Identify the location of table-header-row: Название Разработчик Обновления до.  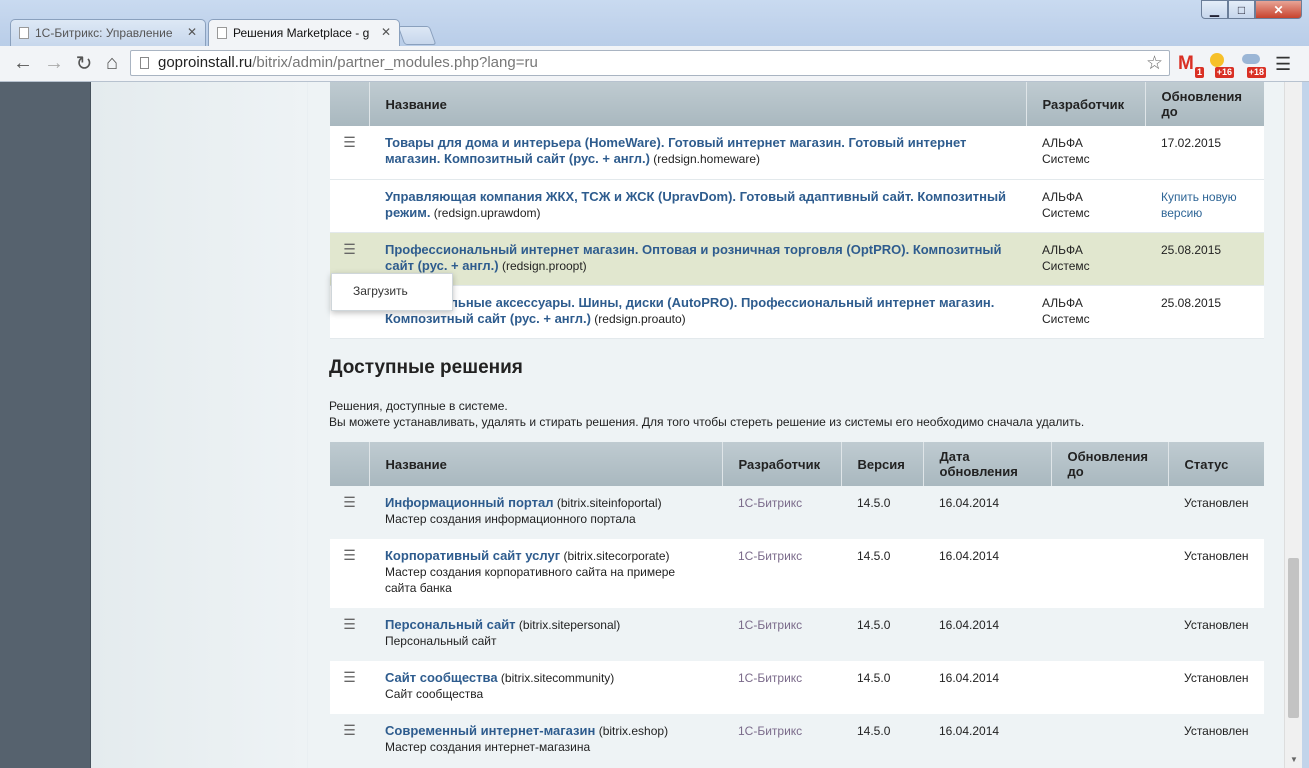
(797, 104).